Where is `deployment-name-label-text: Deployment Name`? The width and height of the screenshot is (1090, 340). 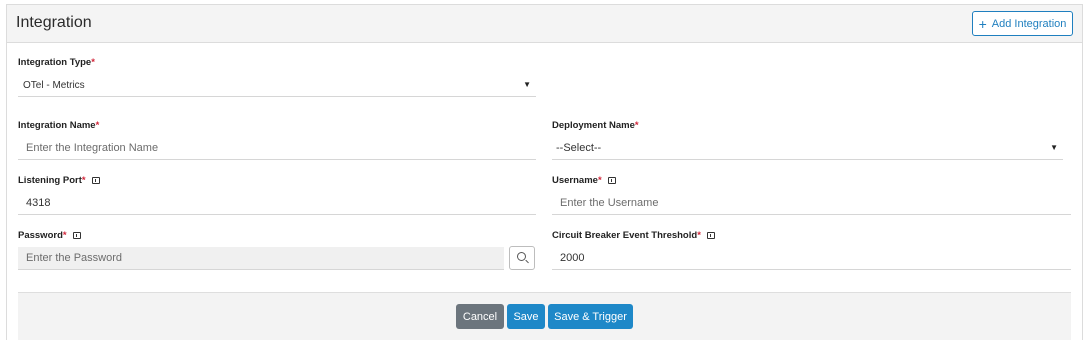
deployment-name-label-text: Deployment Name is located at coordinates (593, 125).